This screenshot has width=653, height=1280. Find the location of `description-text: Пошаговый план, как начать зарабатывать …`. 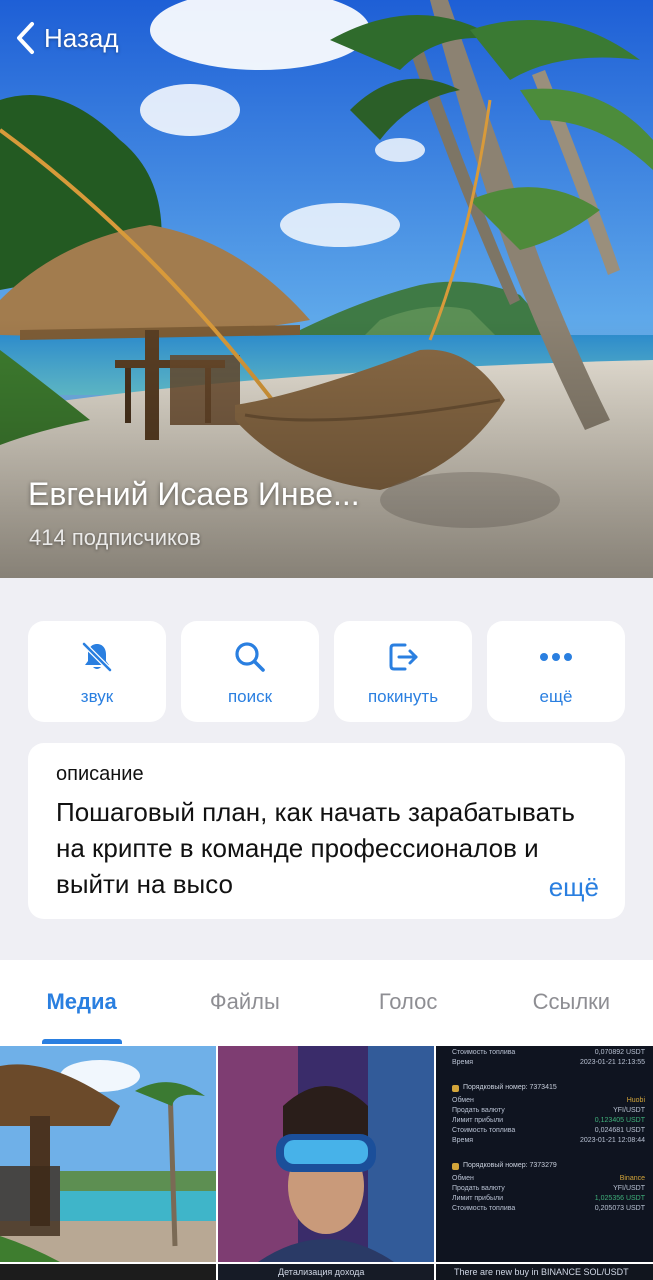

description-text: Пошаговый план, как начать зарабатывать … is located at coordinates (315, 848).